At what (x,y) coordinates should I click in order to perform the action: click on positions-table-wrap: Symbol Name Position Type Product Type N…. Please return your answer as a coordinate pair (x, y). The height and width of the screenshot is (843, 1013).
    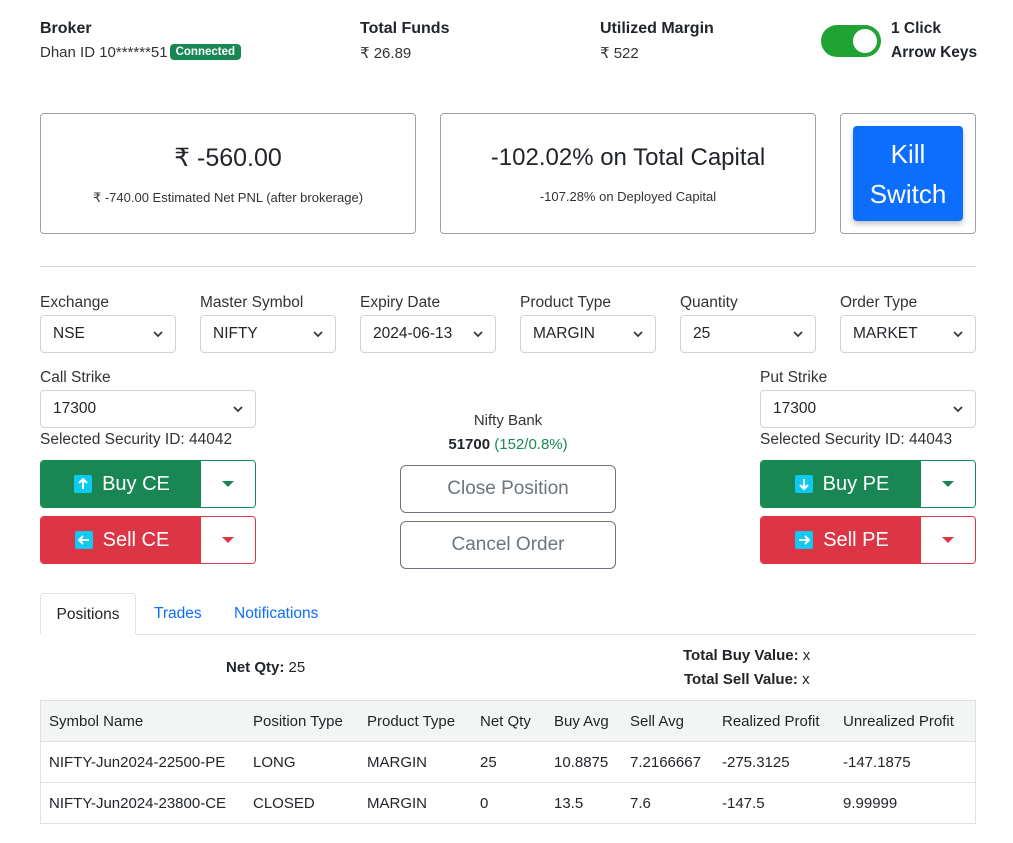
    Looking at the image, I should click on (508, 762).